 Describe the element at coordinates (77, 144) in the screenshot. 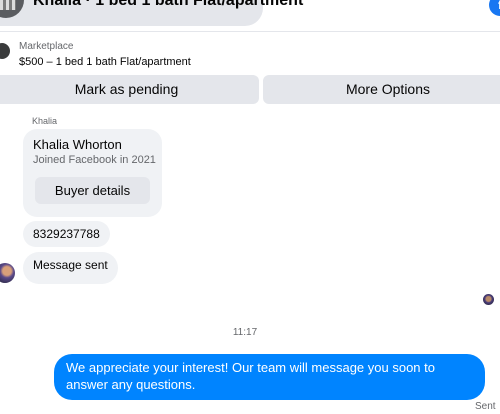

I see `profile-name: Khalia Whorton` at that location.